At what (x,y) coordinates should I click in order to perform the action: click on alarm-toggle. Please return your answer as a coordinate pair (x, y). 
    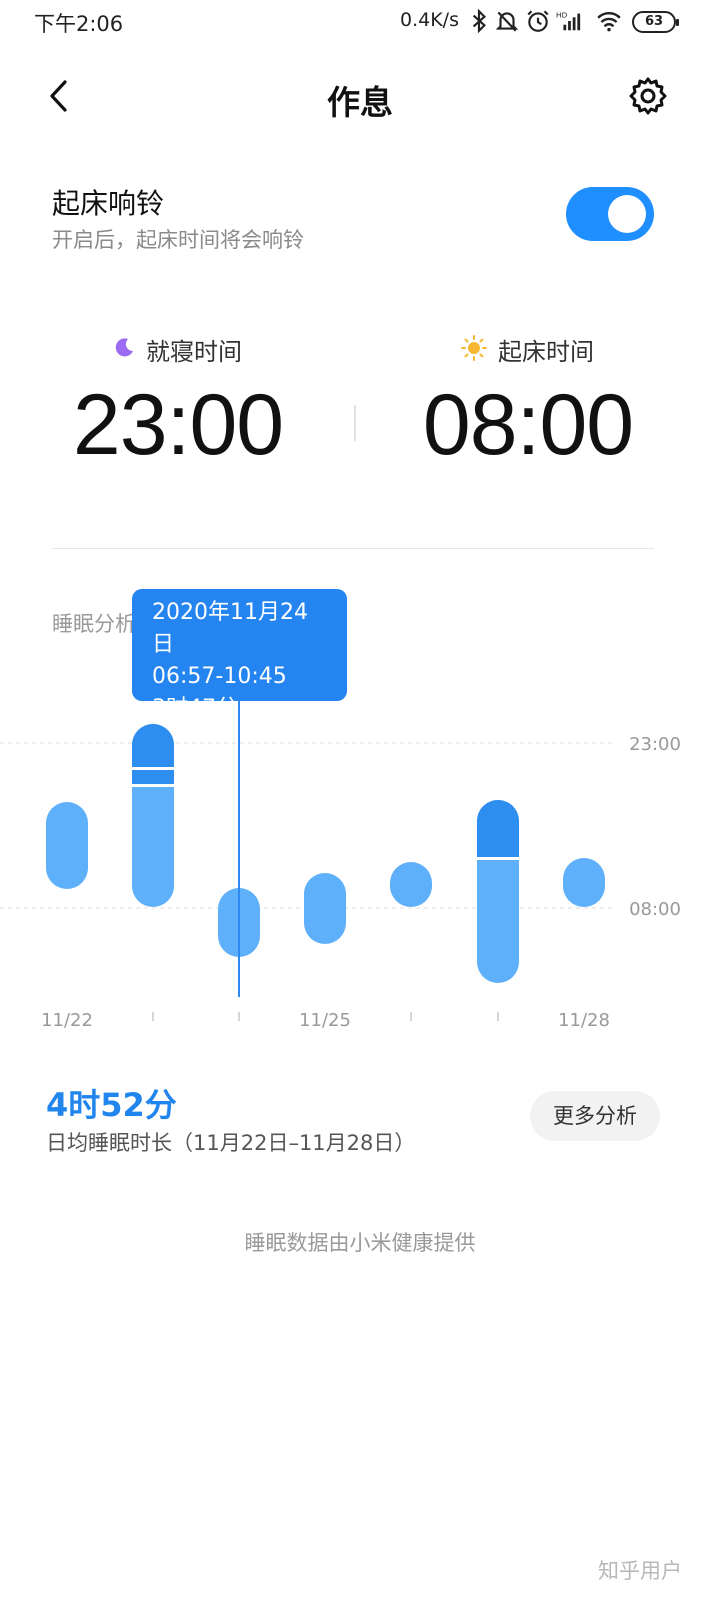
    Looking at the image, I should click on (610, 214).